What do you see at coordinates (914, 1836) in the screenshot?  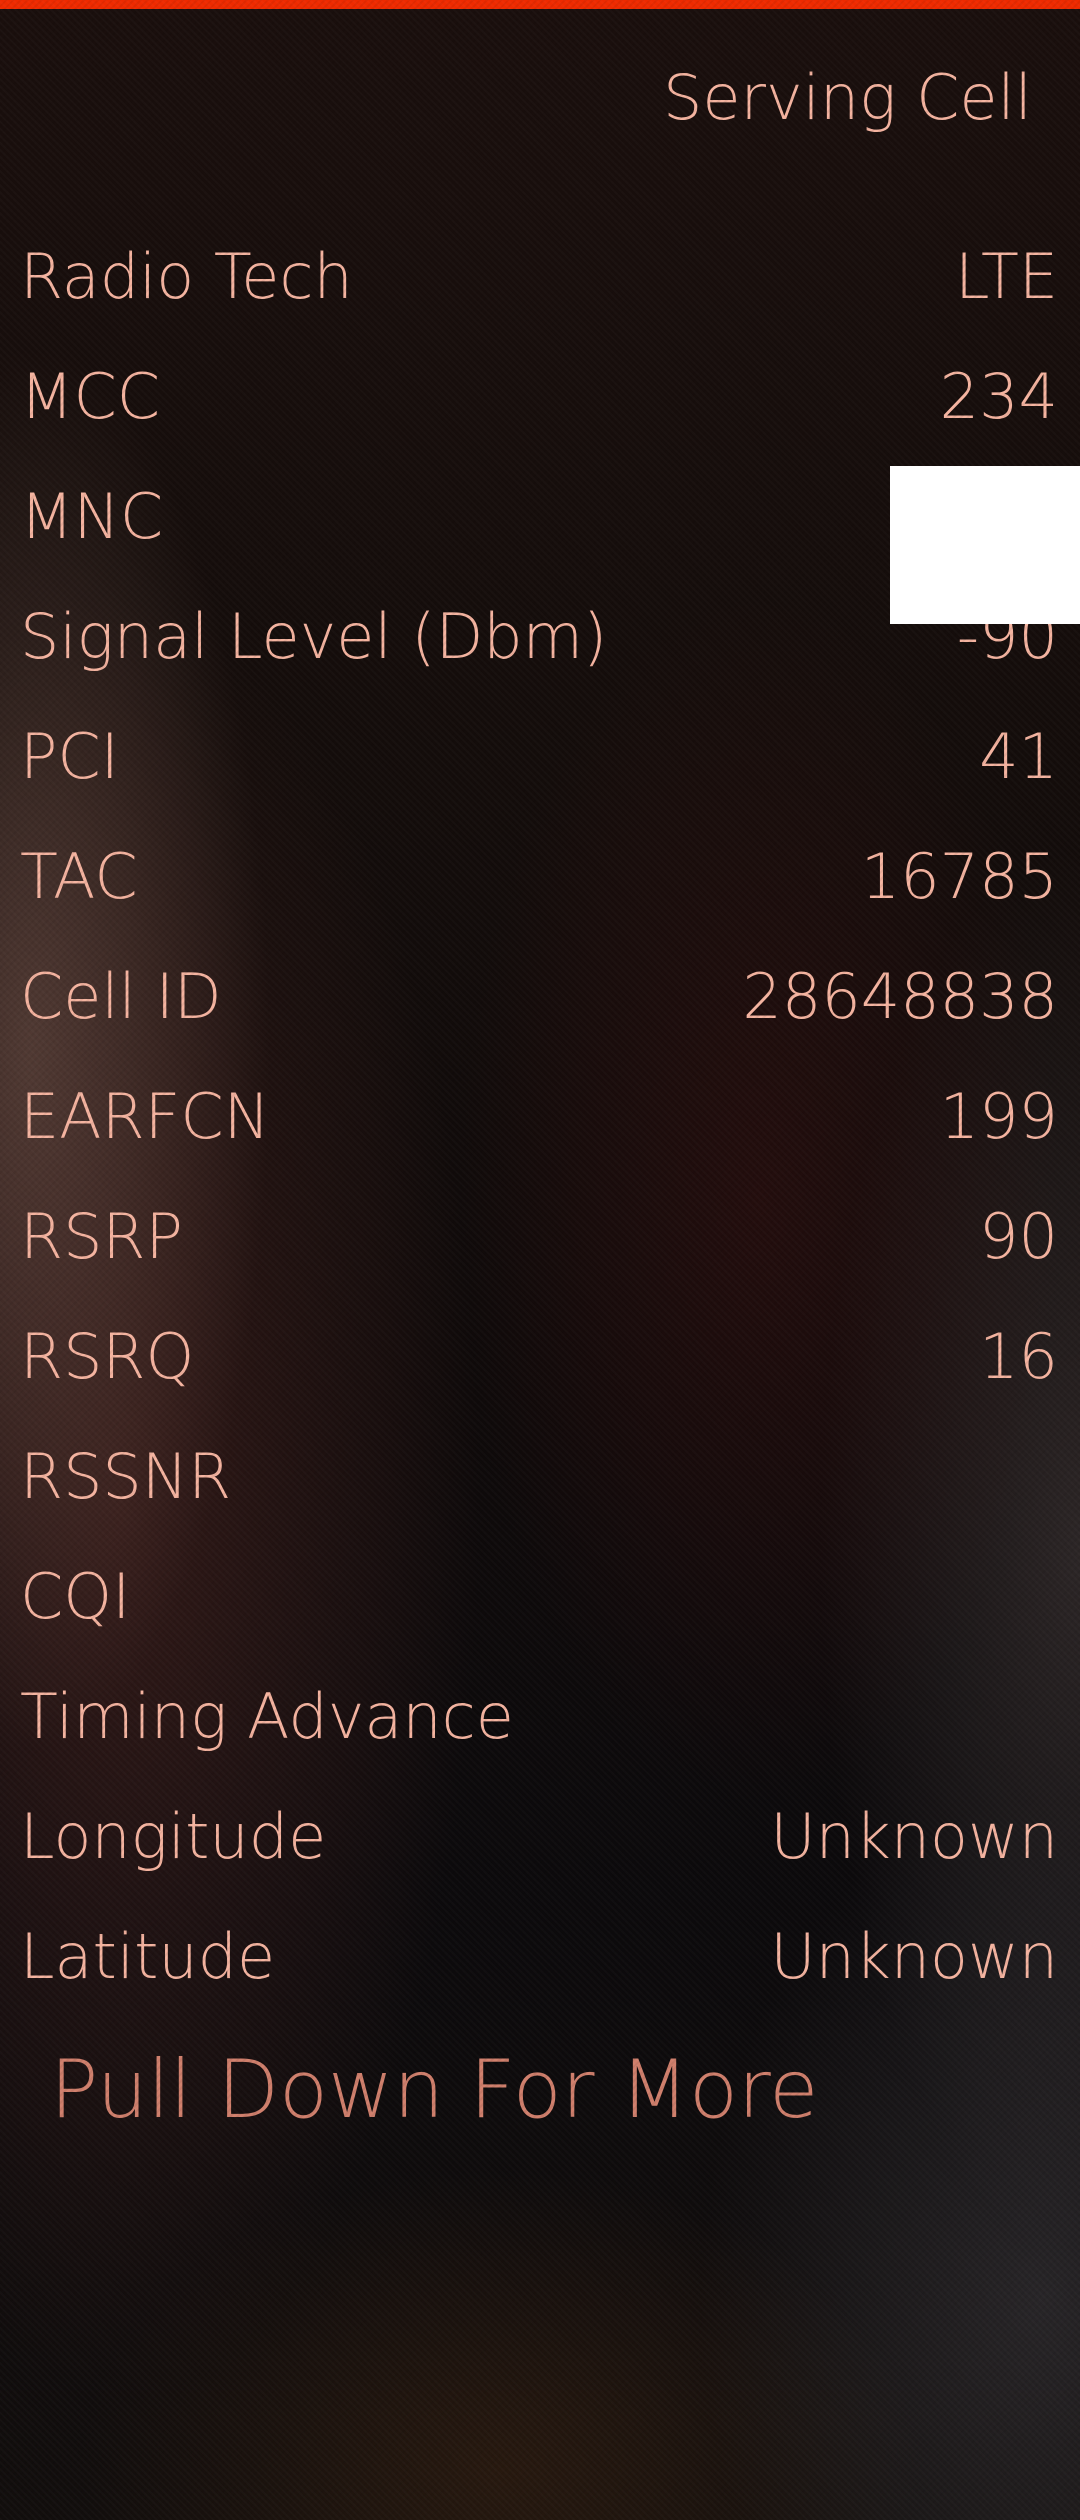 I see `longitude-value: Unknown` at bounding box center [914, 1836].